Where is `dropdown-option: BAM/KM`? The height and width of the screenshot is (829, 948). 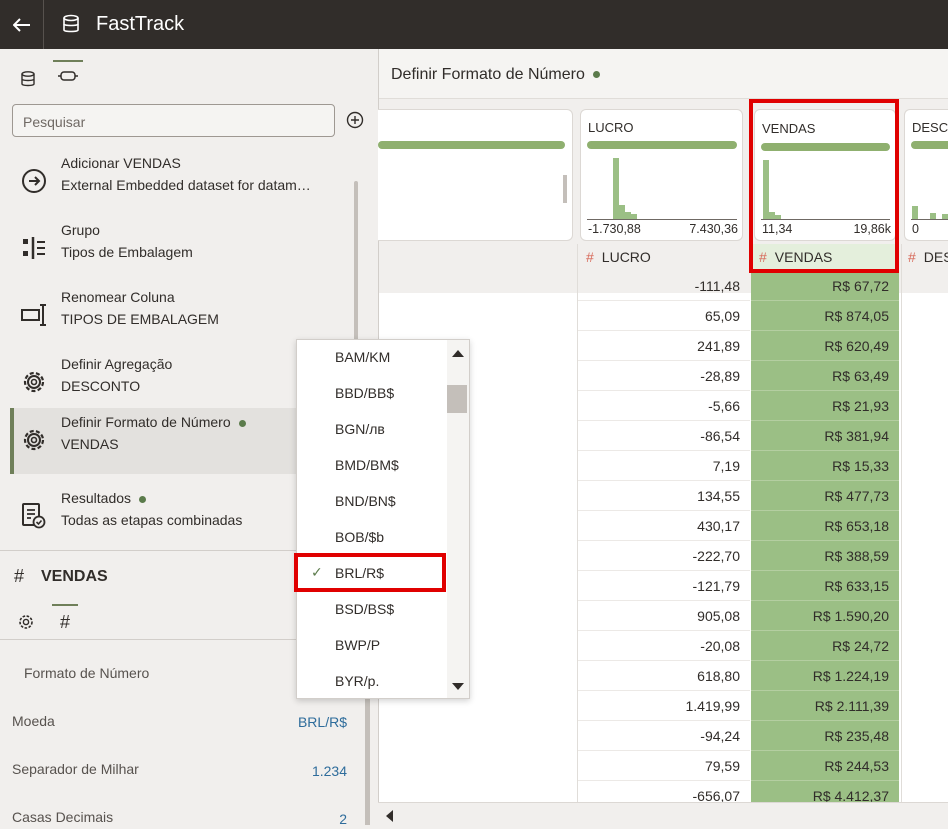 dropdown-option: BAM/KM is located at coordinates (372, 358).